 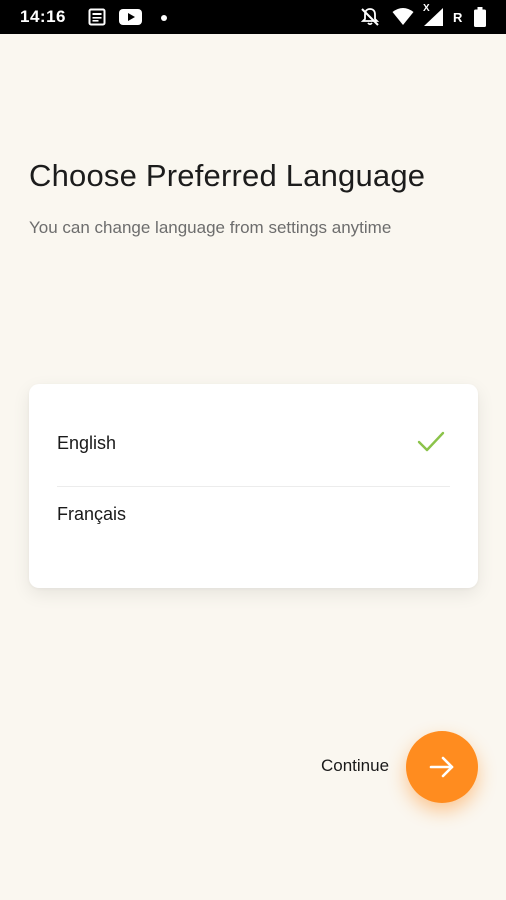 I want to click on continue-button, so click(x=442, y=767).